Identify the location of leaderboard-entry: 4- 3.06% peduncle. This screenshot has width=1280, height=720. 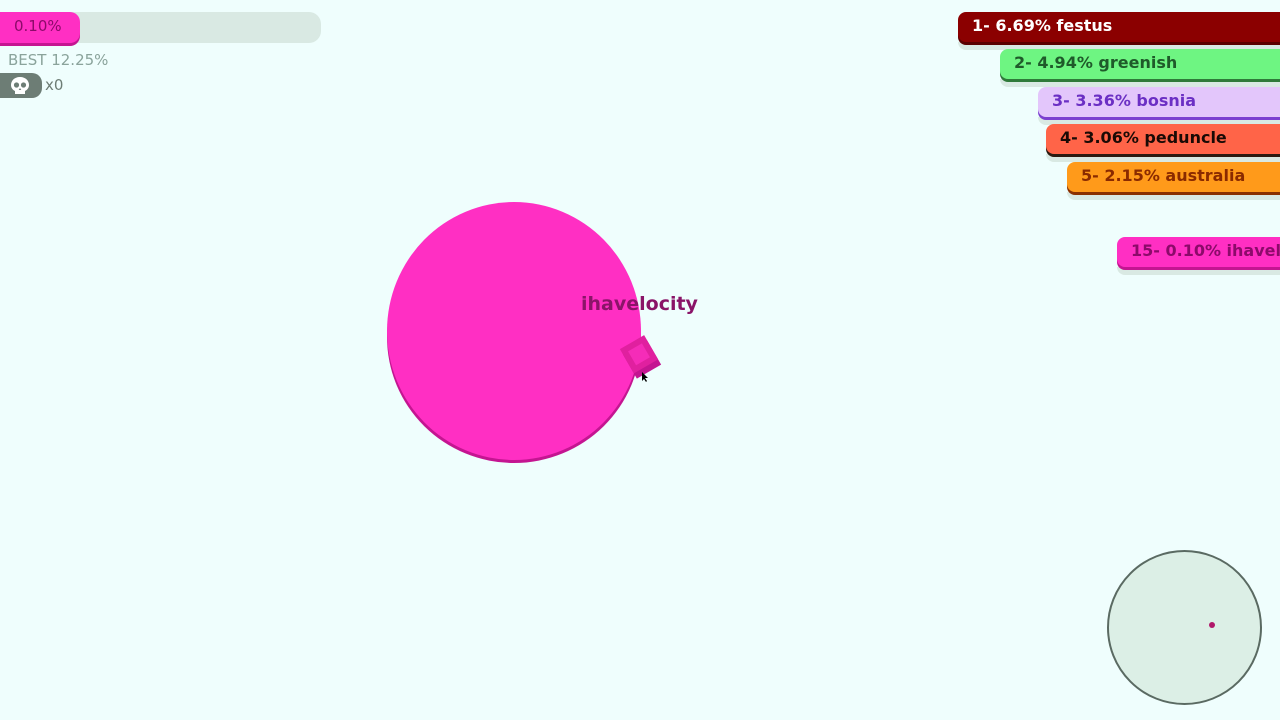
(1163, 139).